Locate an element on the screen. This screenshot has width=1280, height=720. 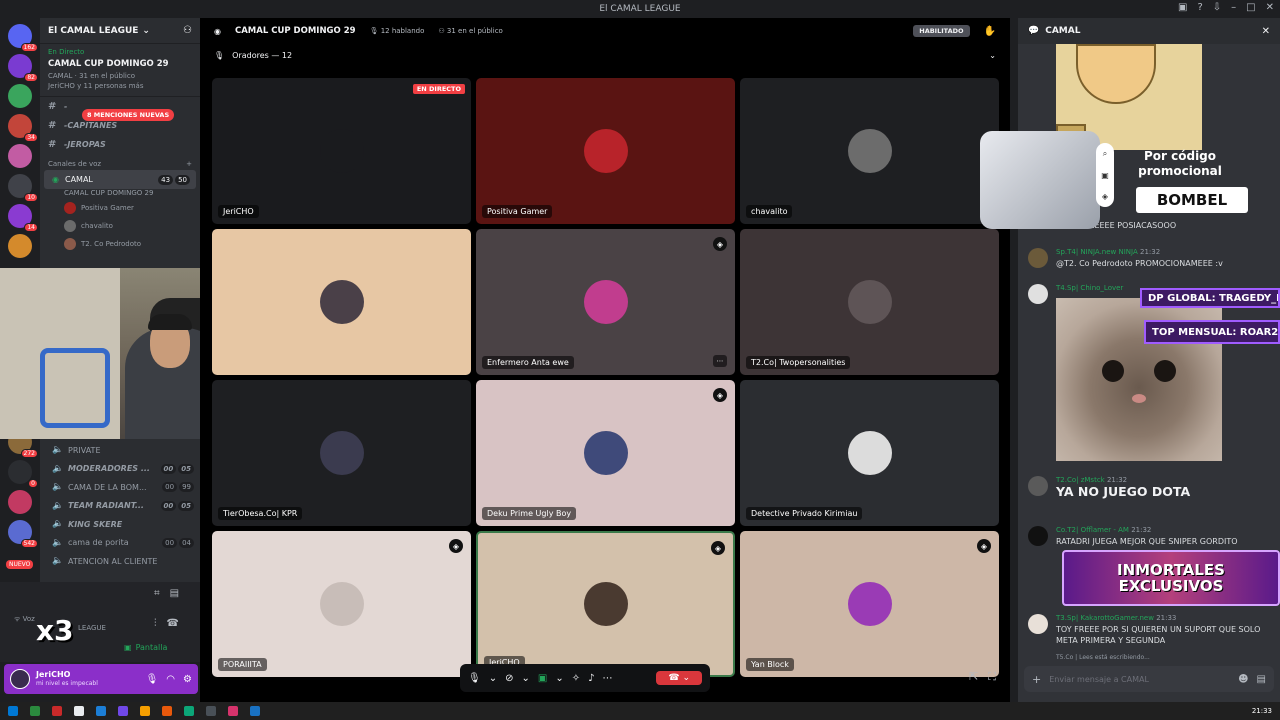
voice-channel-camal: ◉ CAMAL 43 50 is located at coordinates (120, 179).